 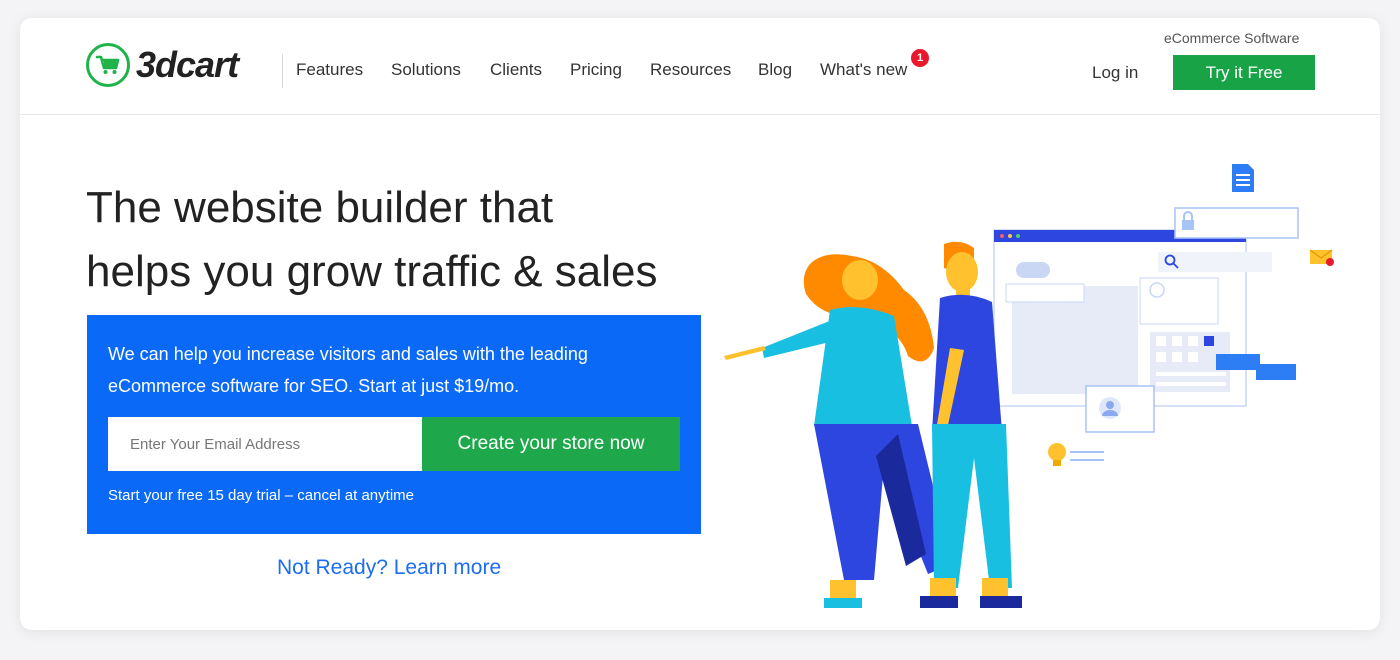 I want to click on user-icon, so click(x=1120, y=409).